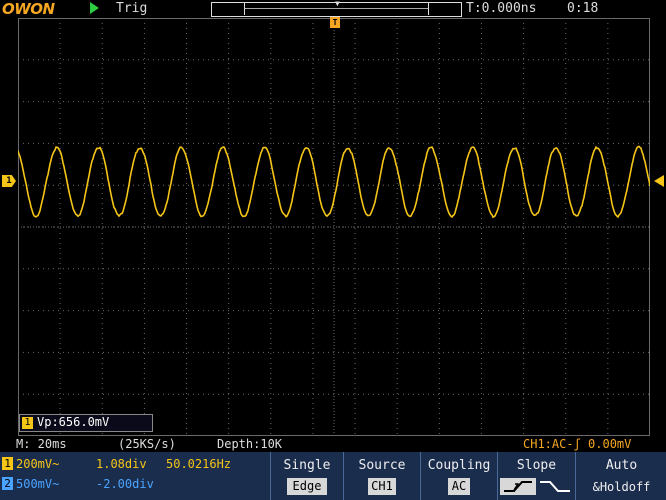 This screenshot has width=666, height=500. What do you see at coordinates (382, 465) in the screenshot?
I see `menu-source-label: Source` at bounding box center [382, 465].